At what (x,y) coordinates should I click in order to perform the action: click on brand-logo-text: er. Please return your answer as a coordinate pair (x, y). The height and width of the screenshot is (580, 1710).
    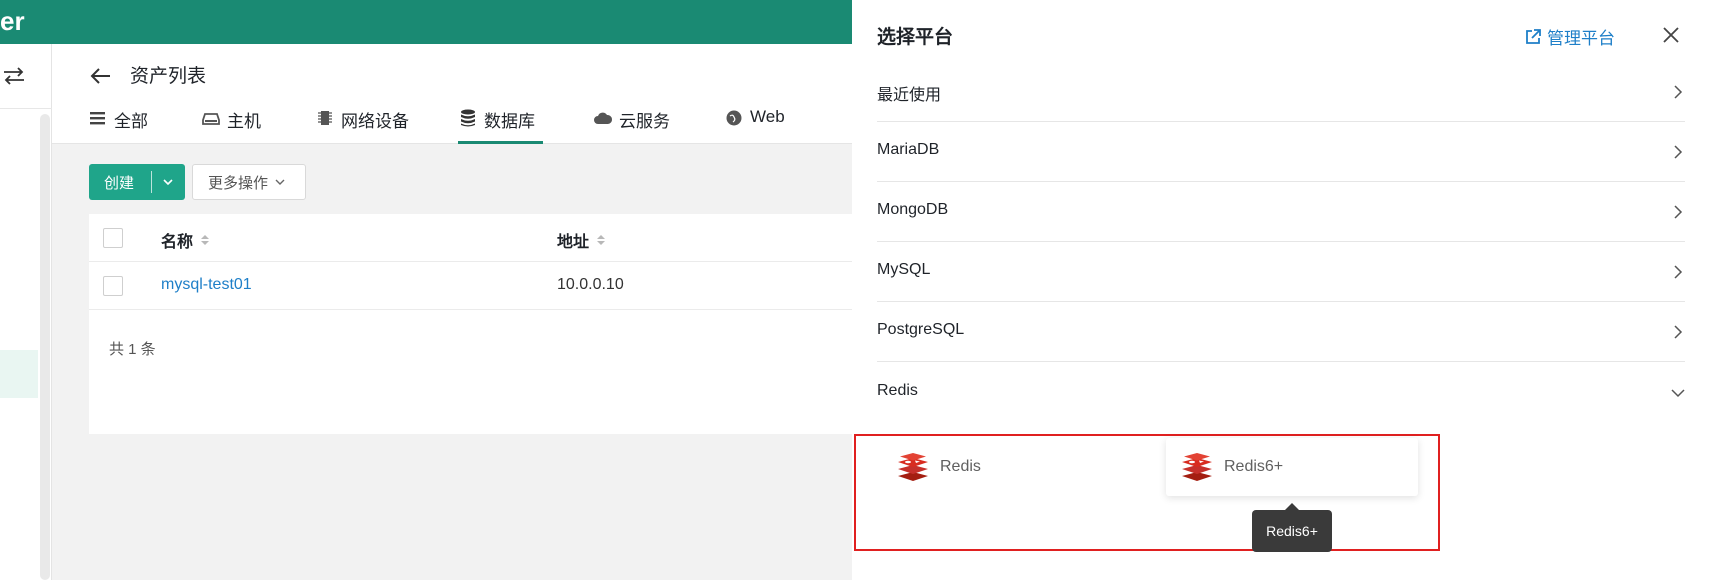
    Looking at the image, I should click on (12, 21).